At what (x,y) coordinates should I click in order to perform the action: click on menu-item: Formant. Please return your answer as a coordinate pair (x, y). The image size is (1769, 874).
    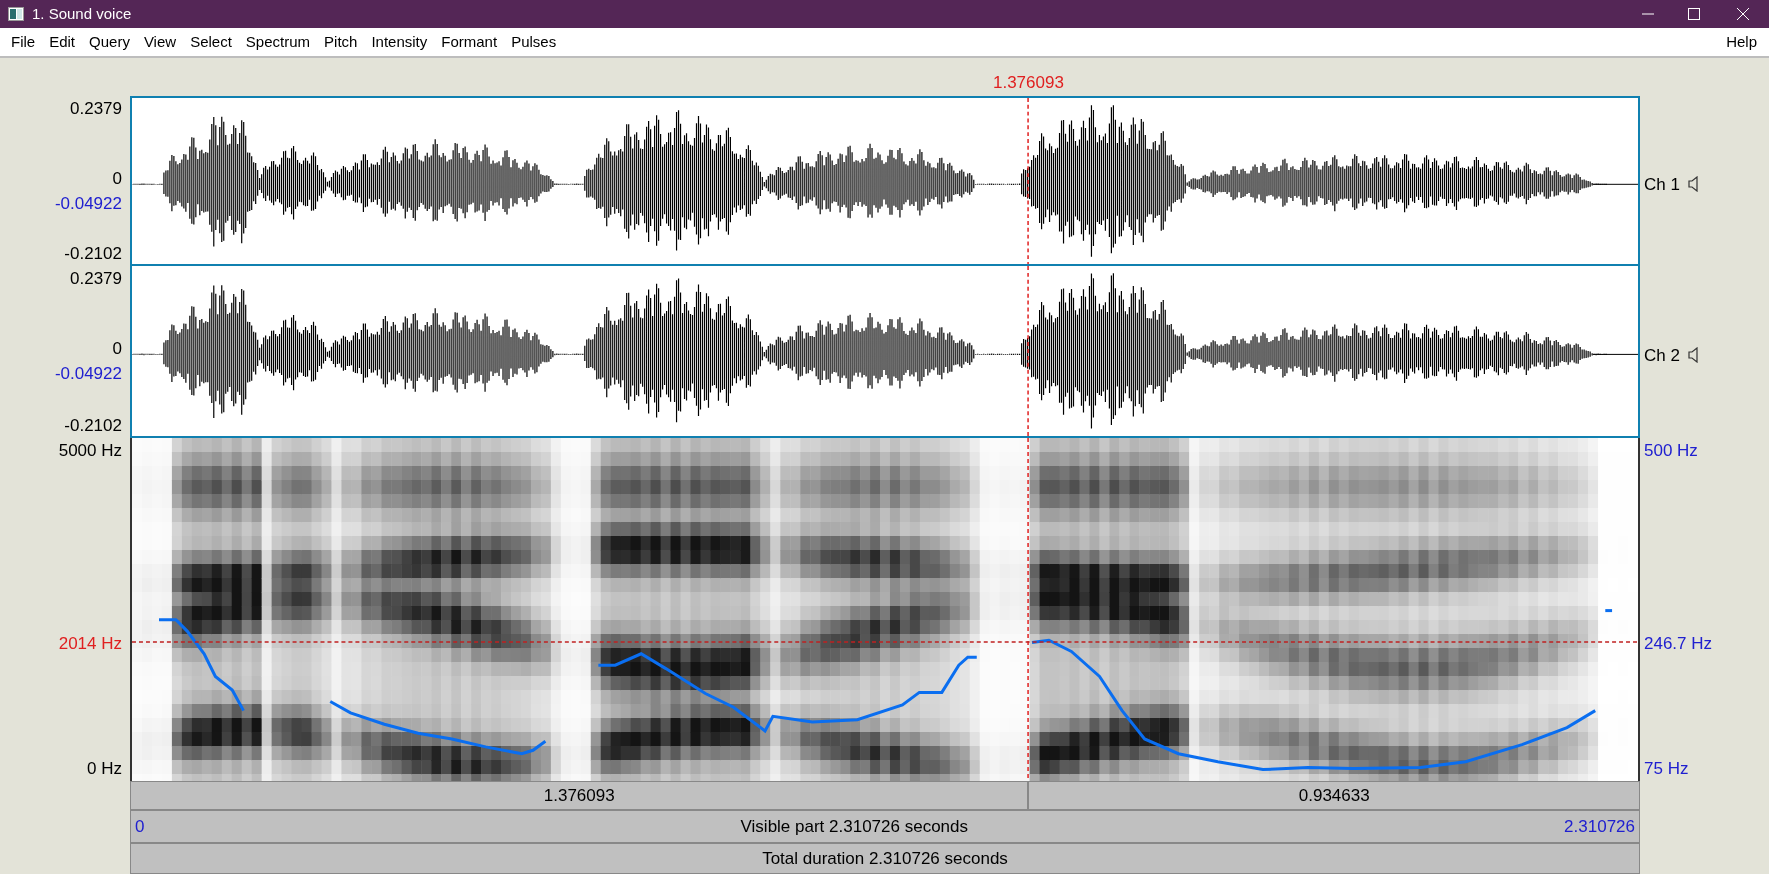
    Looking at the image, I should click on (469, 42).